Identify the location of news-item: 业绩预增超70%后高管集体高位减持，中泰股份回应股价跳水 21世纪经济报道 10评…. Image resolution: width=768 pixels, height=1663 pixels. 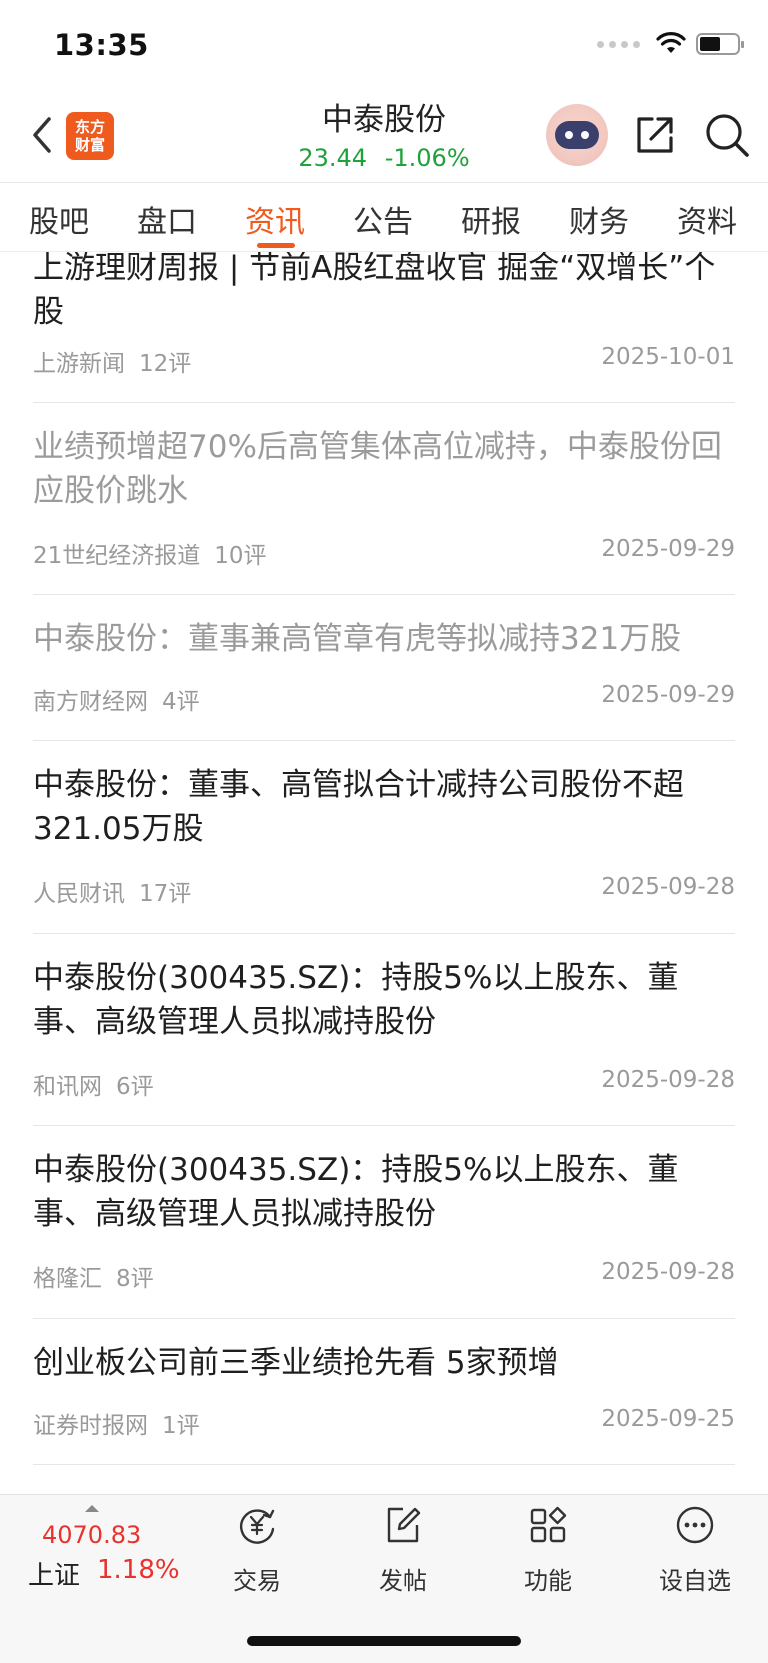
(384, 499).